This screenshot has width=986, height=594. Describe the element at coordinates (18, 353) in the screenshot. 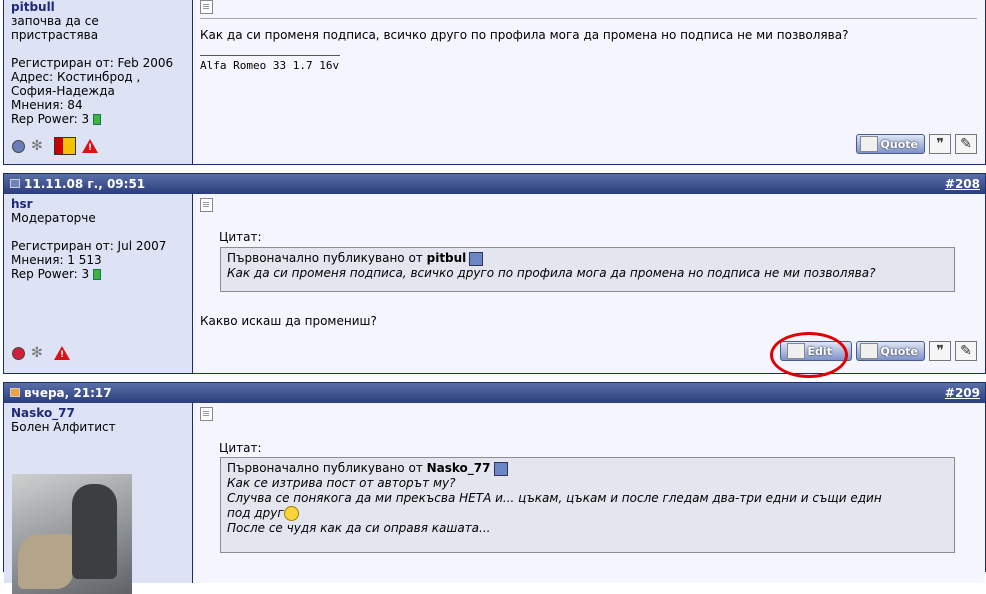

I see `online-status-icon` at that location.